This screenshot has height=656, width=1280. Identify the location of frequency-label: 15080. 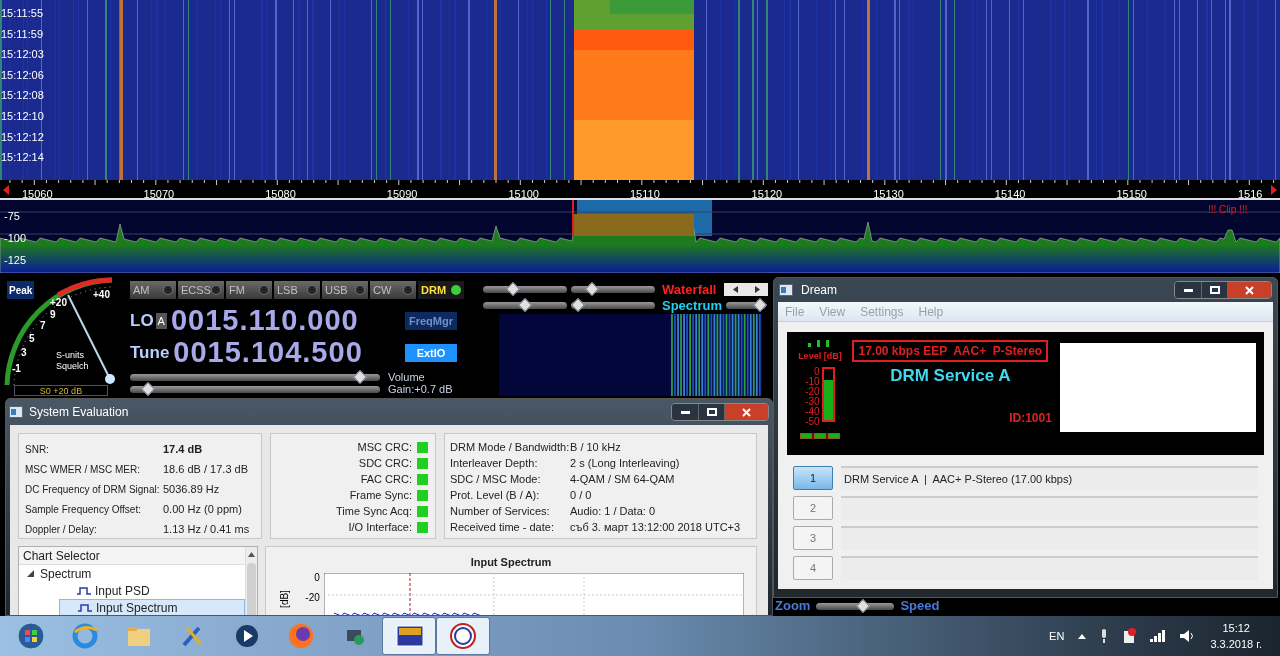
(280, 194).